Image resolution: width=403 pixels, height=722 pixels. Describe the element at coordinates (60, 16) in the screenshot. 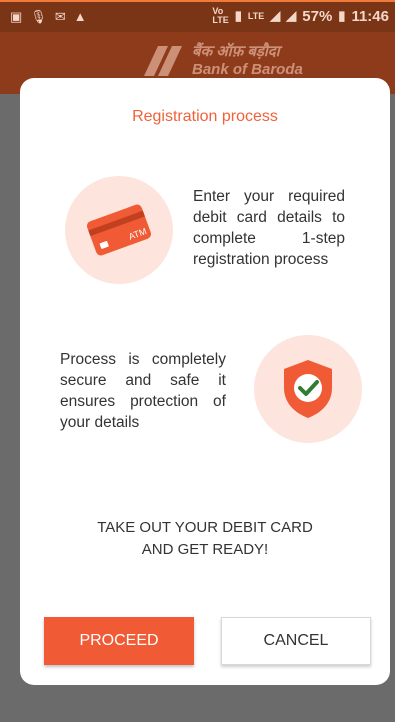

I see `mail-icon: ✉` at that location.